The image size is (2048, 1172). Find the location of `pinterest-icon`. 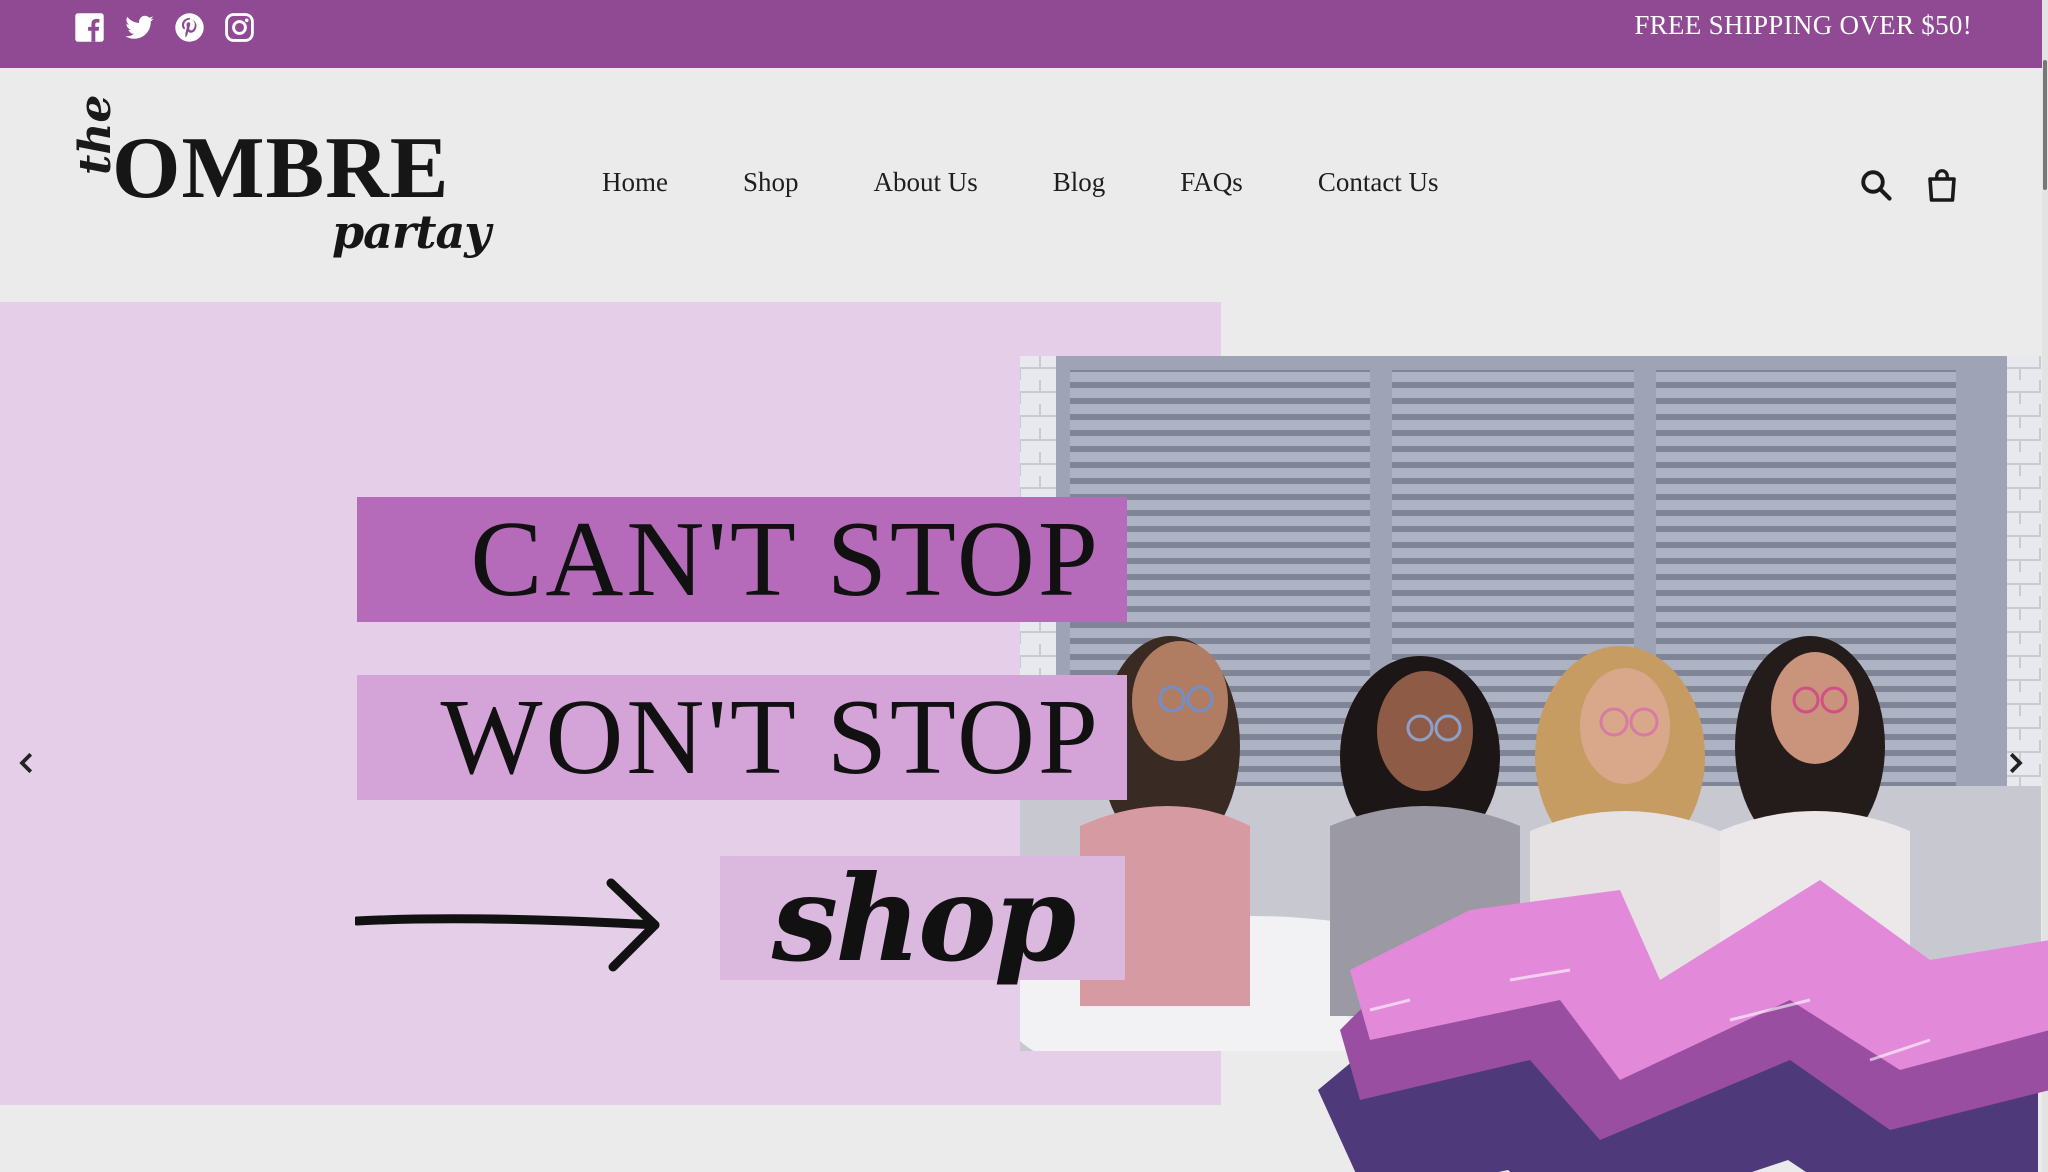

pinterest-icon is located at coordinates (189, 27).